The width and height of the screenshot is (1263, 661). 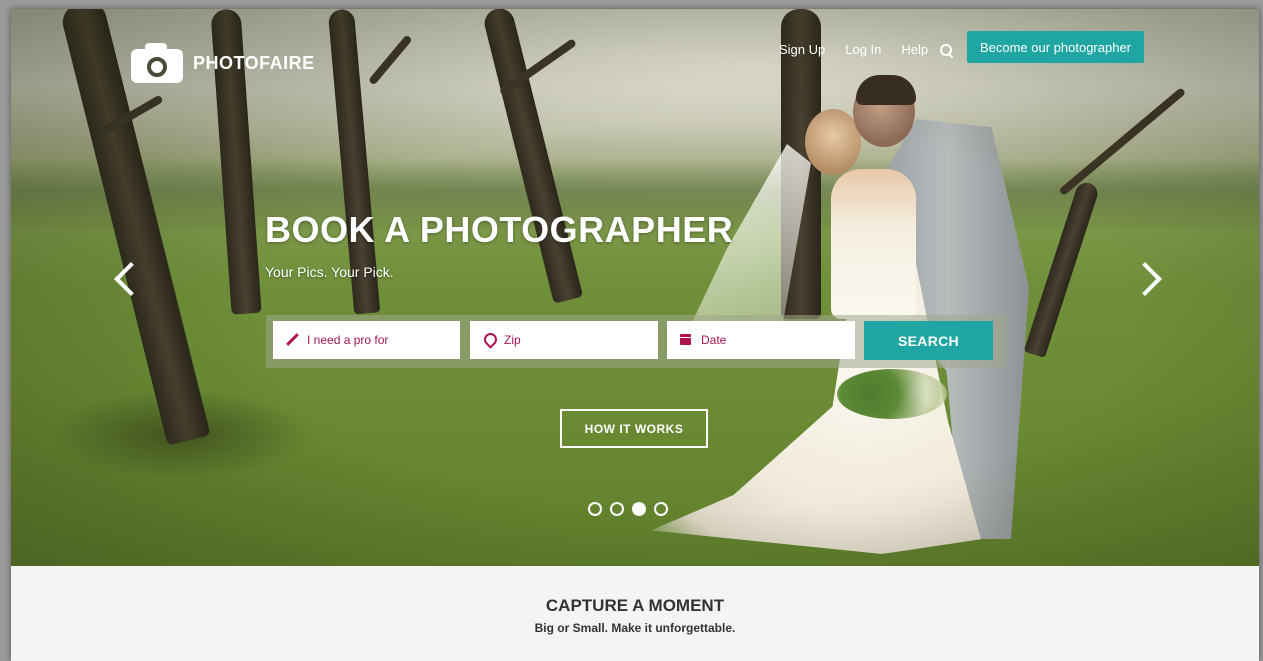 What do you see at coordinates (348, 340) in the screenshot?
I see `service-placeholder: I need a pro for` at bounding box center [348, 340].